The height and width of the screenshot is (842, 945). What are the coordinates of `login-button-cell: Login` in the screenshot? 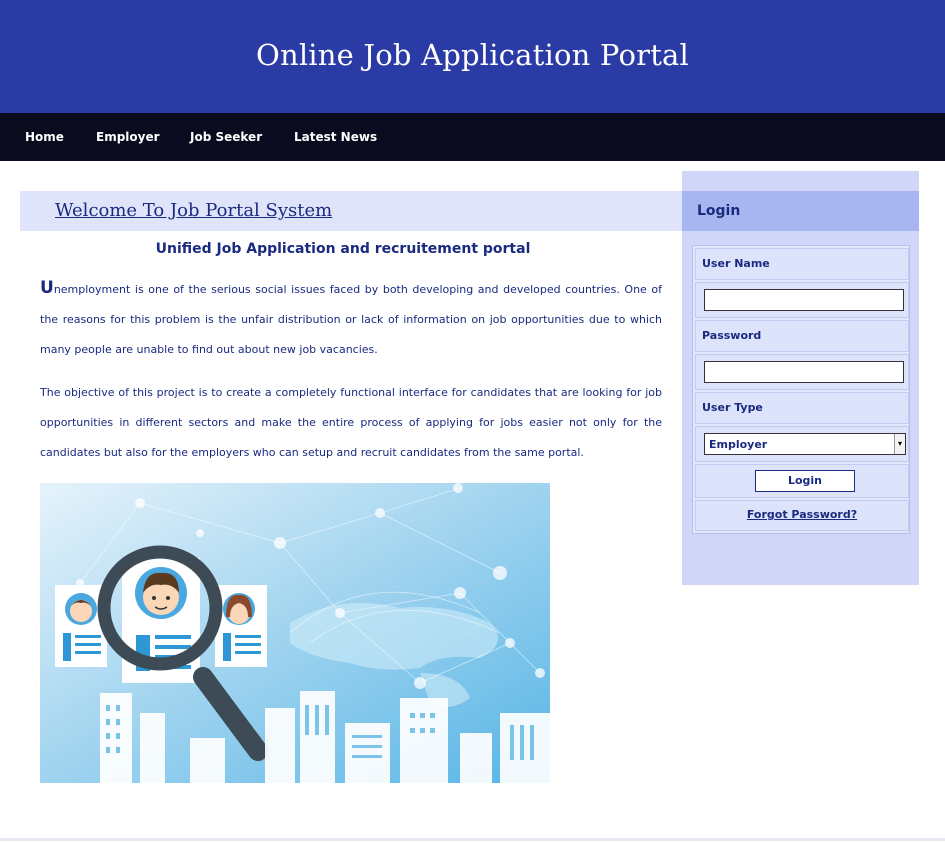 It's located at (802, 481).